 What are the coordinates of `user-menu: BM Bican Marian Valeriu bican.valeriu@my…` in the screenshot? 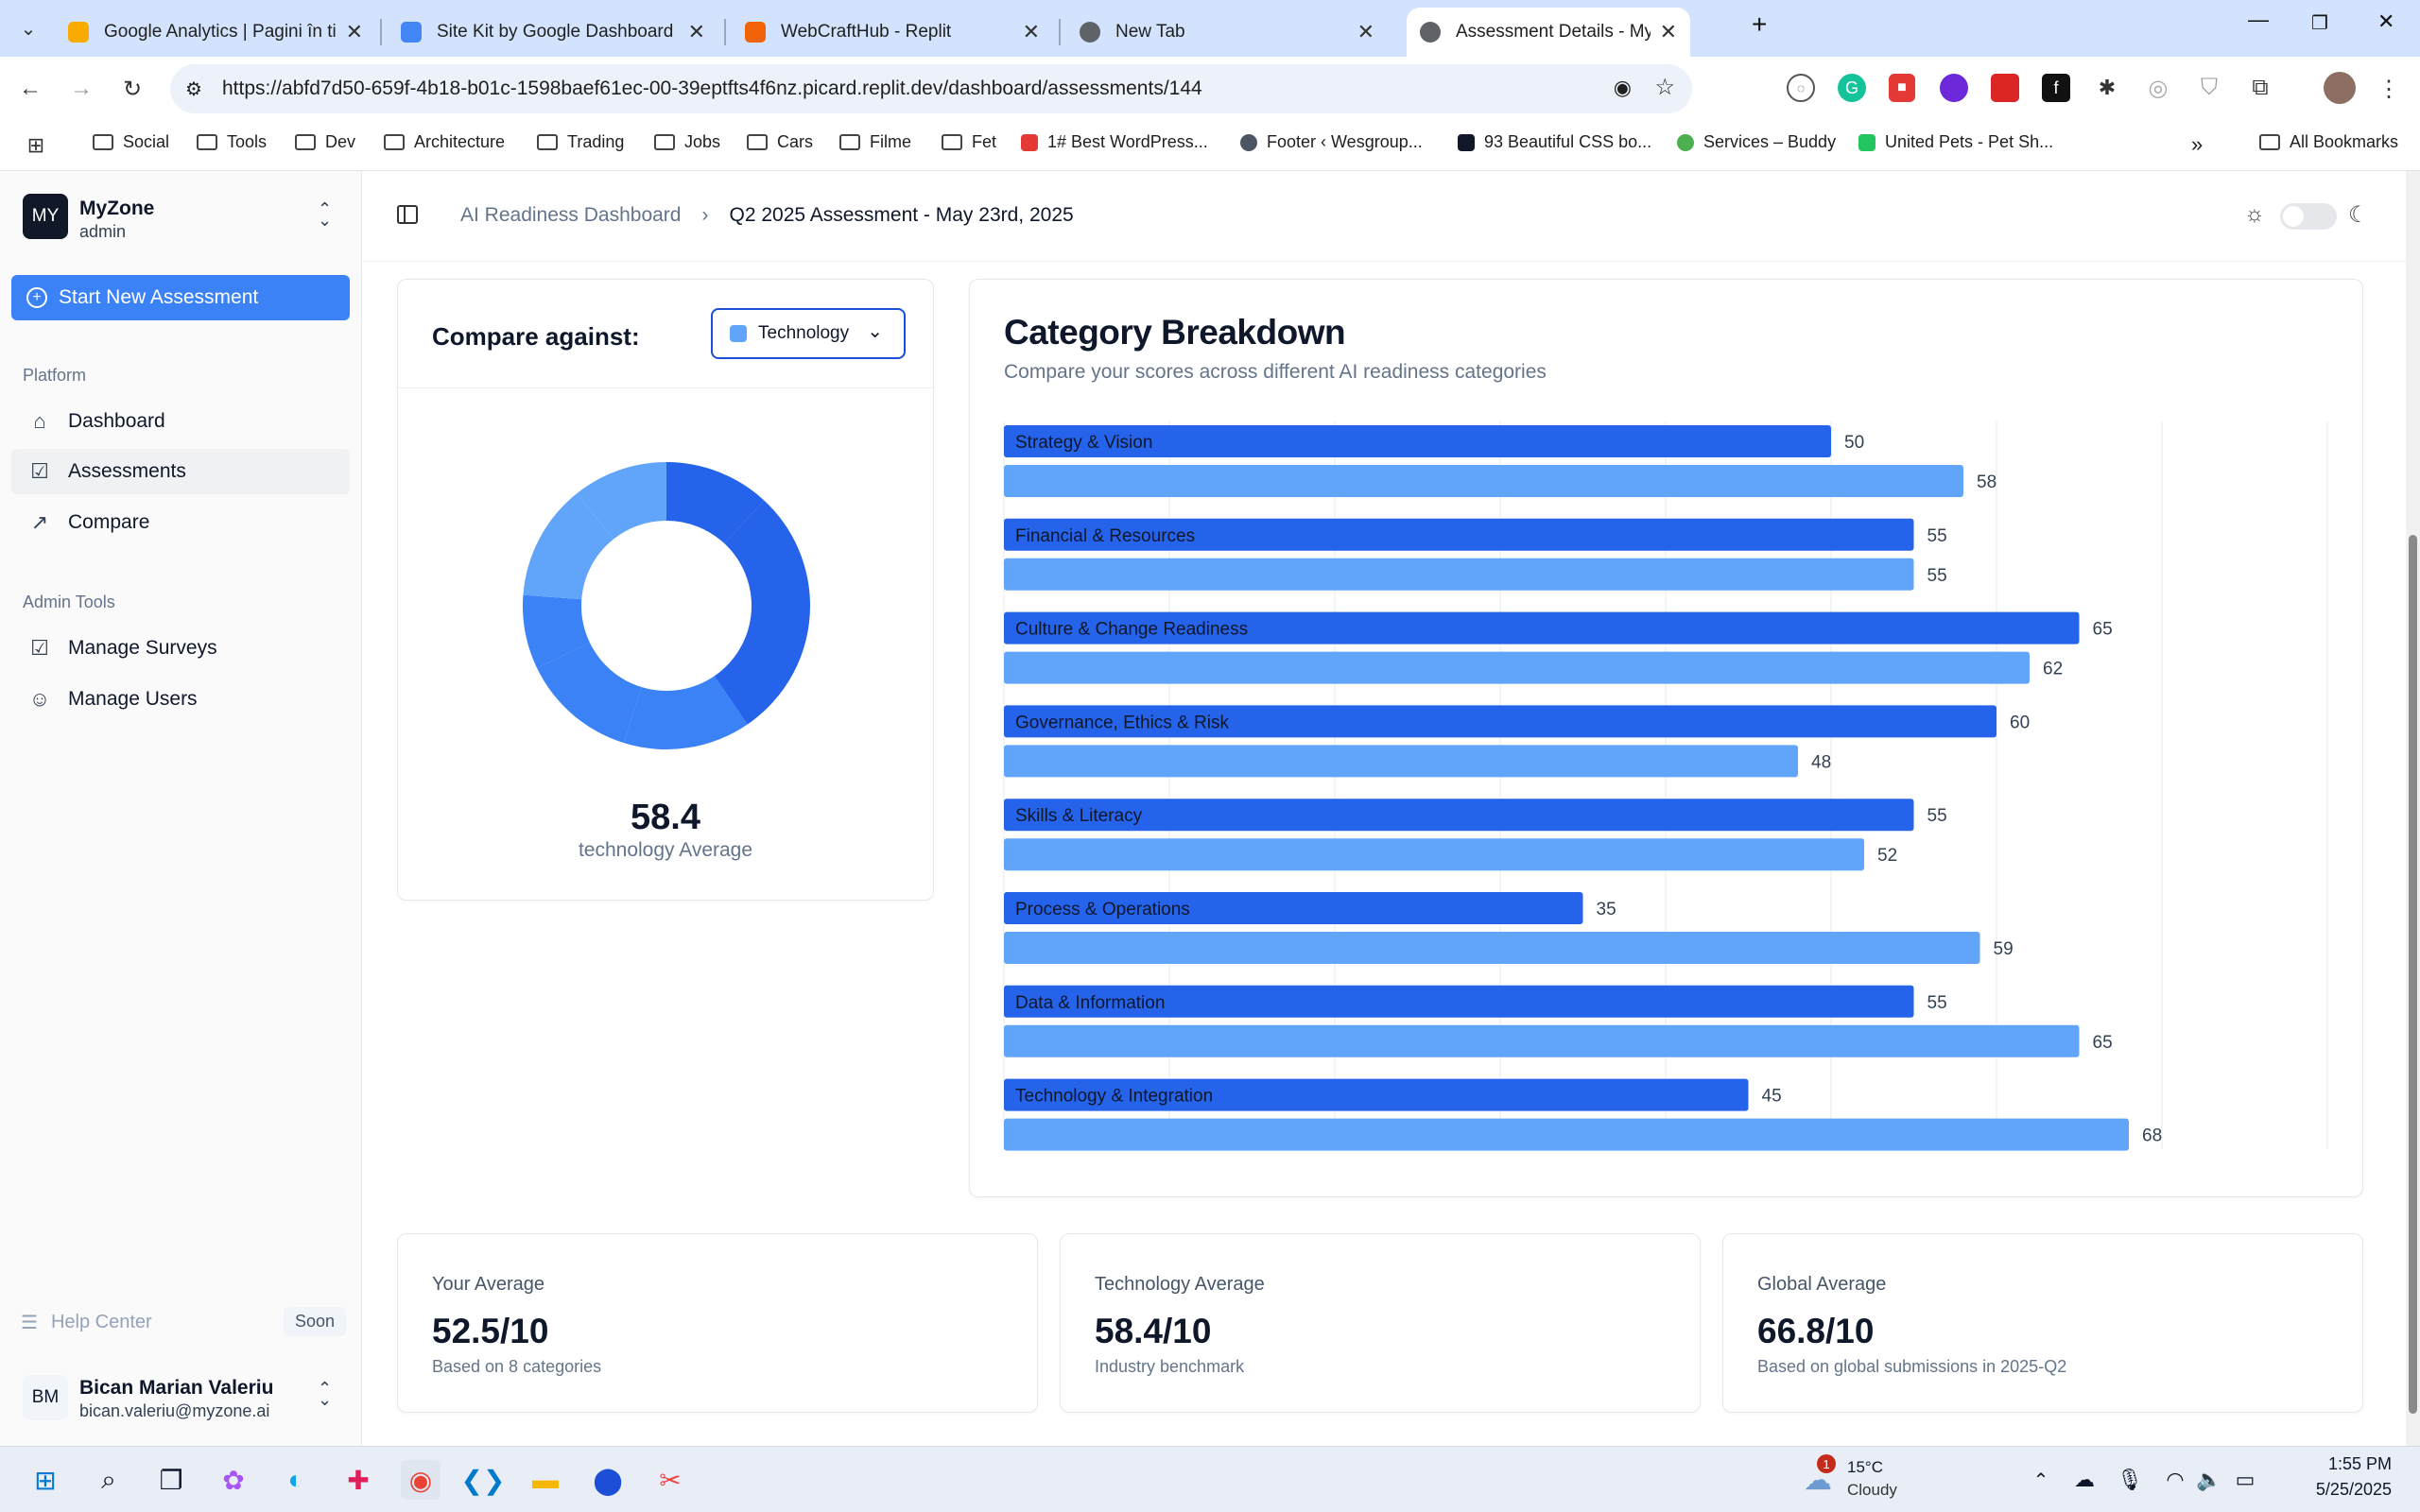 It's located at (181, 1399).